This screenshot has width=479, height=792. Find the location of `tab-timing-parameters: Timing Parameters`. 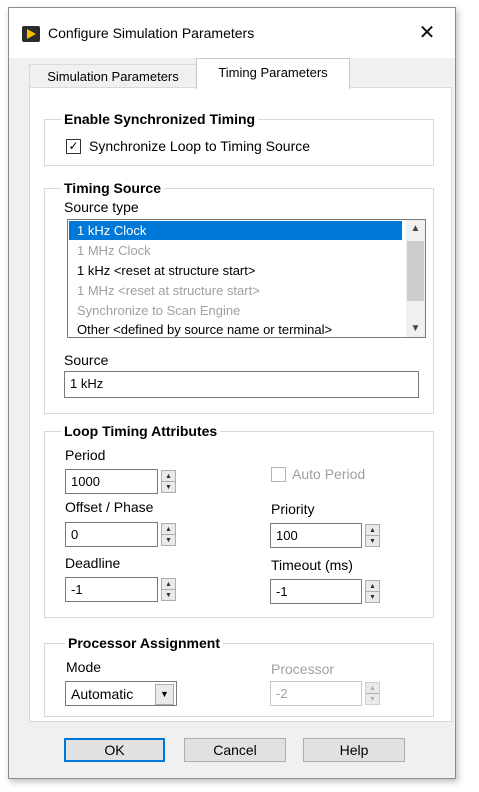

tab-timing-parameters: Timing Parameters is located at coordinates (273, 73).